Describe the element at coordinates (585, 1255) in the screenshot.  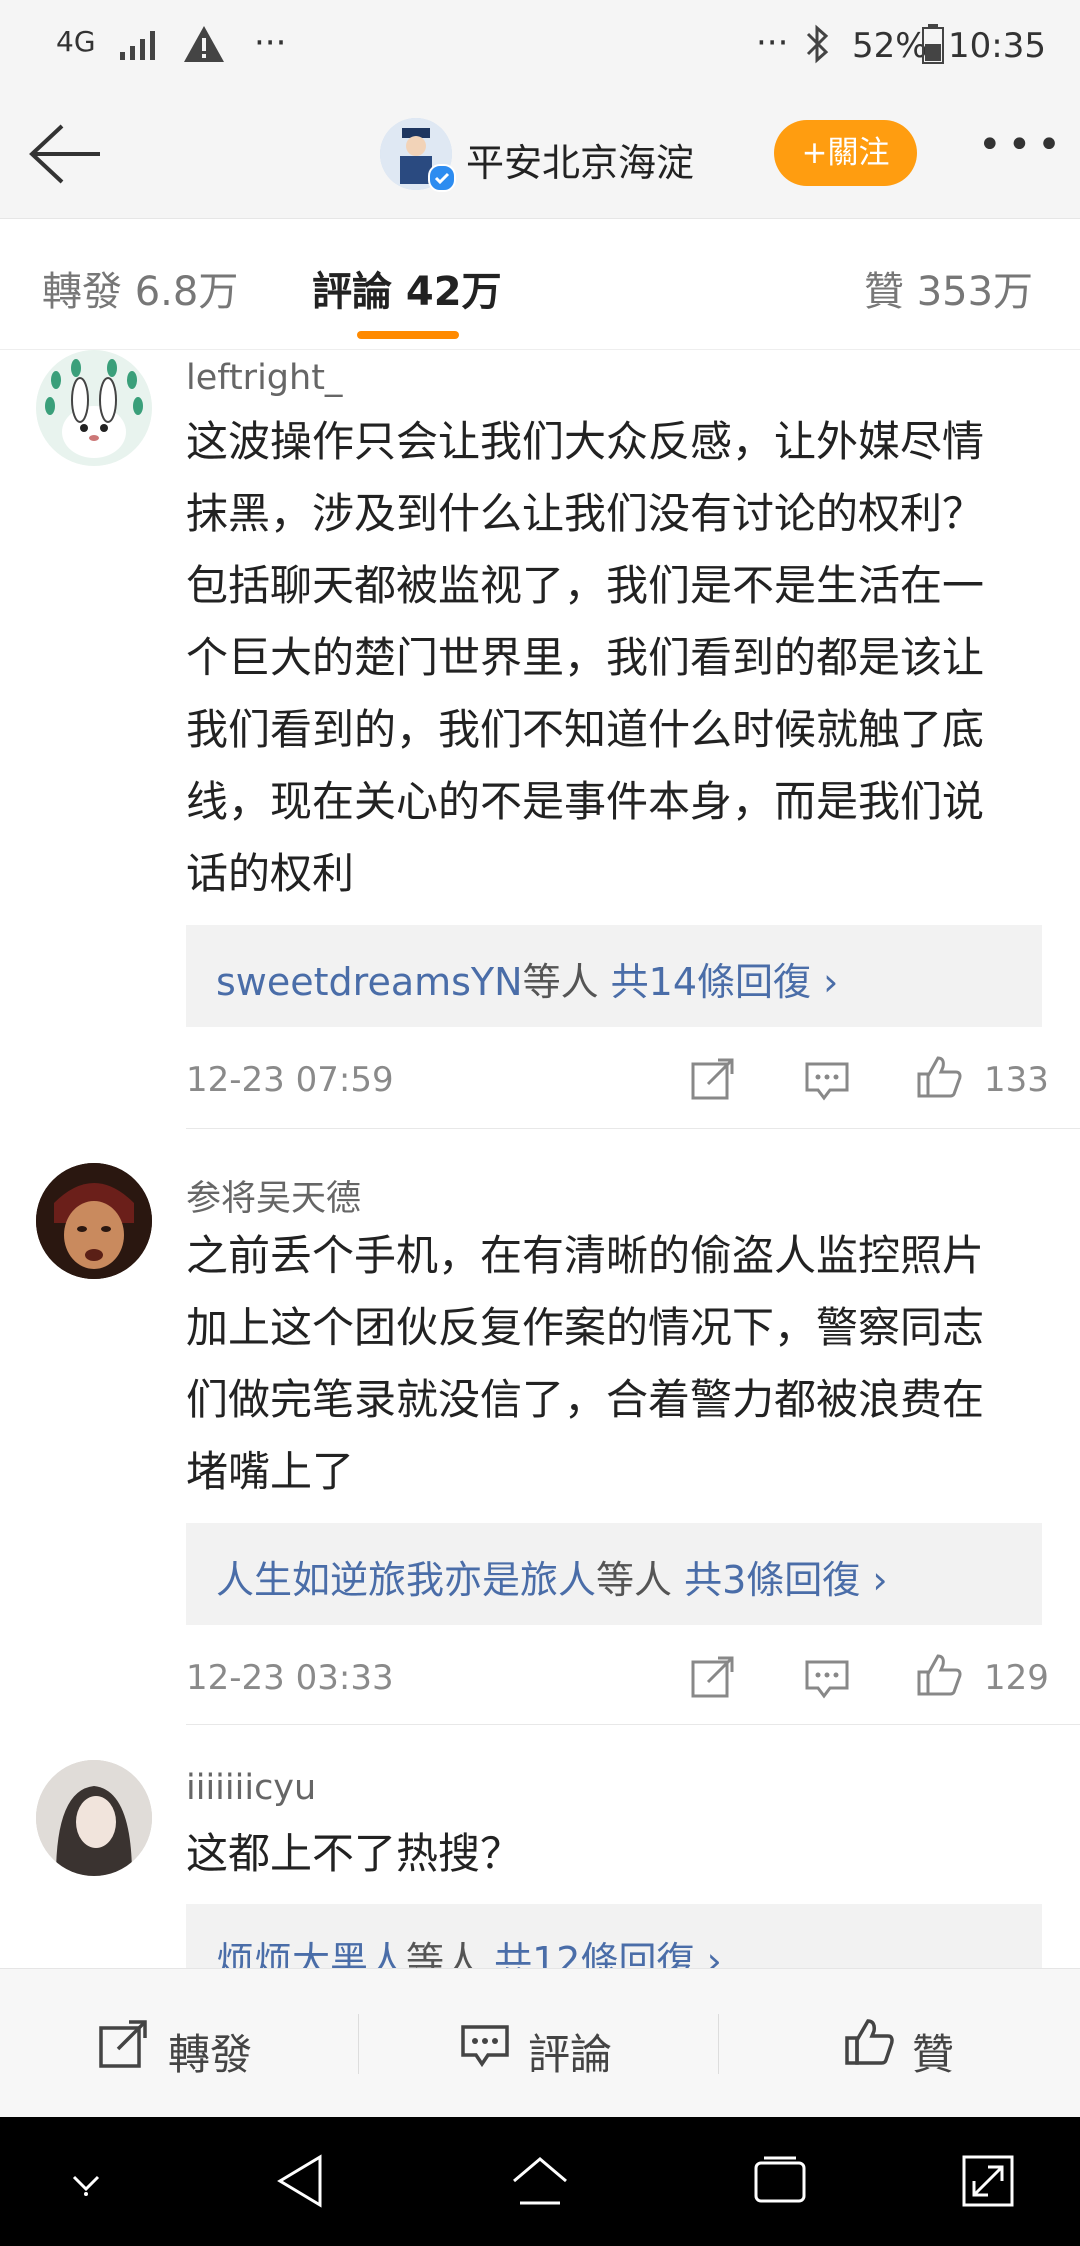
I see `comment-line: 之前丢个手机，在有清晰的偷盗人监控照片` at that location.